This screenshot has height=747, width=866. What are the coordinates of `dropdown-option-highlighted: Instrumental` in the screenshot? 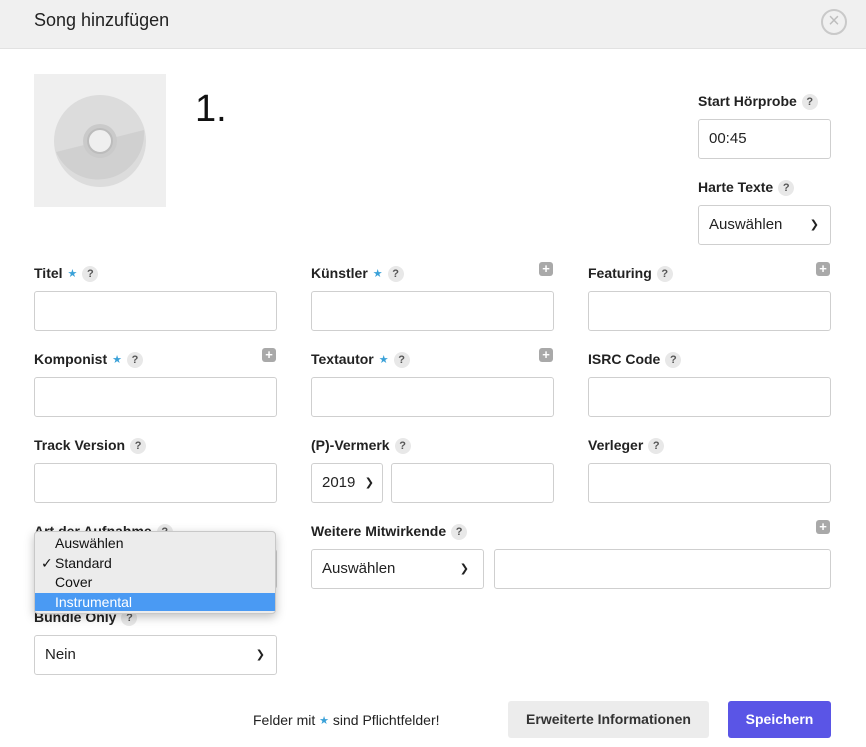 It's located at (155, 602).